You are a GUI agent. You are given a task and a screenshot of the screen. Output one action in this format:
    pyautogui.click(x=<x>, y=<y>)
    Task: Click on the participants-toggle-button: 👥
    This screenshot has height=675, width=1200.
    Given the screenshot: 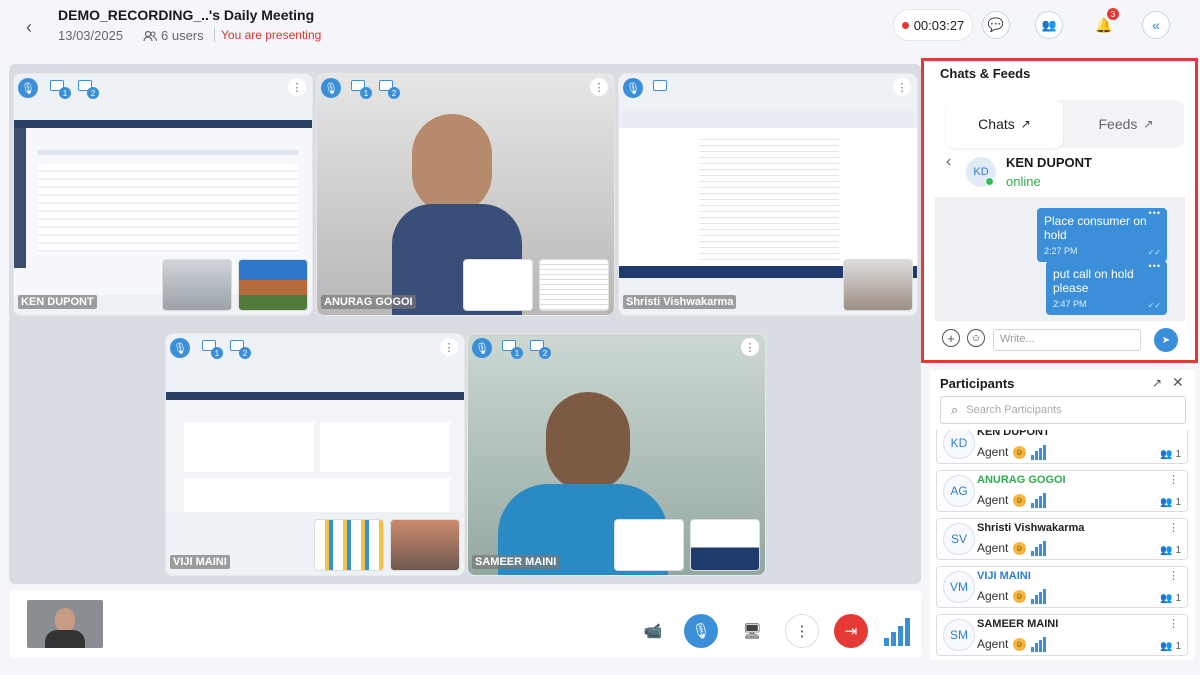 What is the action you would take?
    pyautogui.click(x=1049, y=25)
    